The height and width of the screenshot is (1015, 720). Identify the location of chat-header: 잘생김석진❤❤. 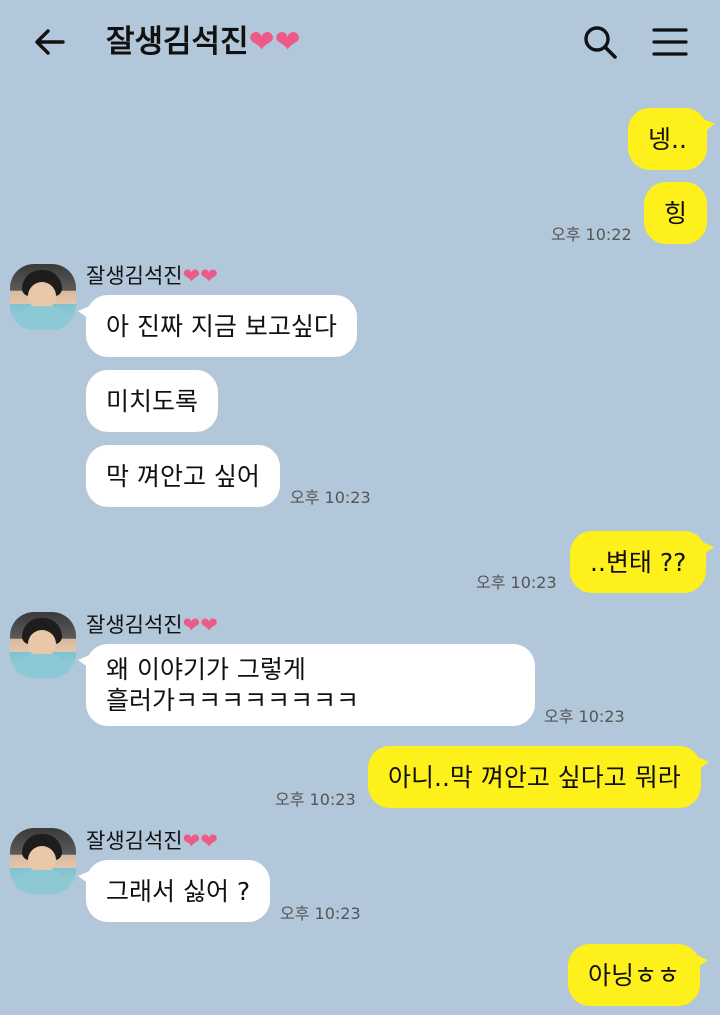
(360, 42).